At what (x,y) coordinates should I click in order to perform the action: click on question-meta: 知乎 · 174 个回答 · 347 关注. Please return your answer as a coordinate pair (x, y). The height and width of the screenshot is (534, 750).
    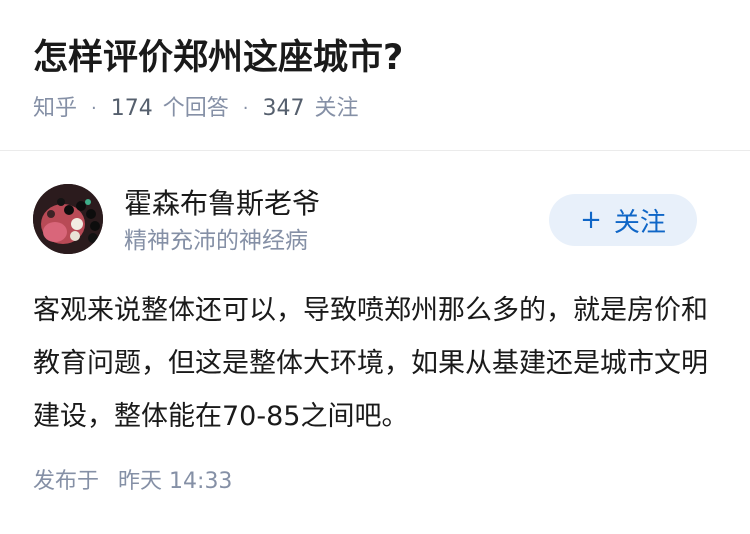
    Looking at the image, I should click on (196, 109).